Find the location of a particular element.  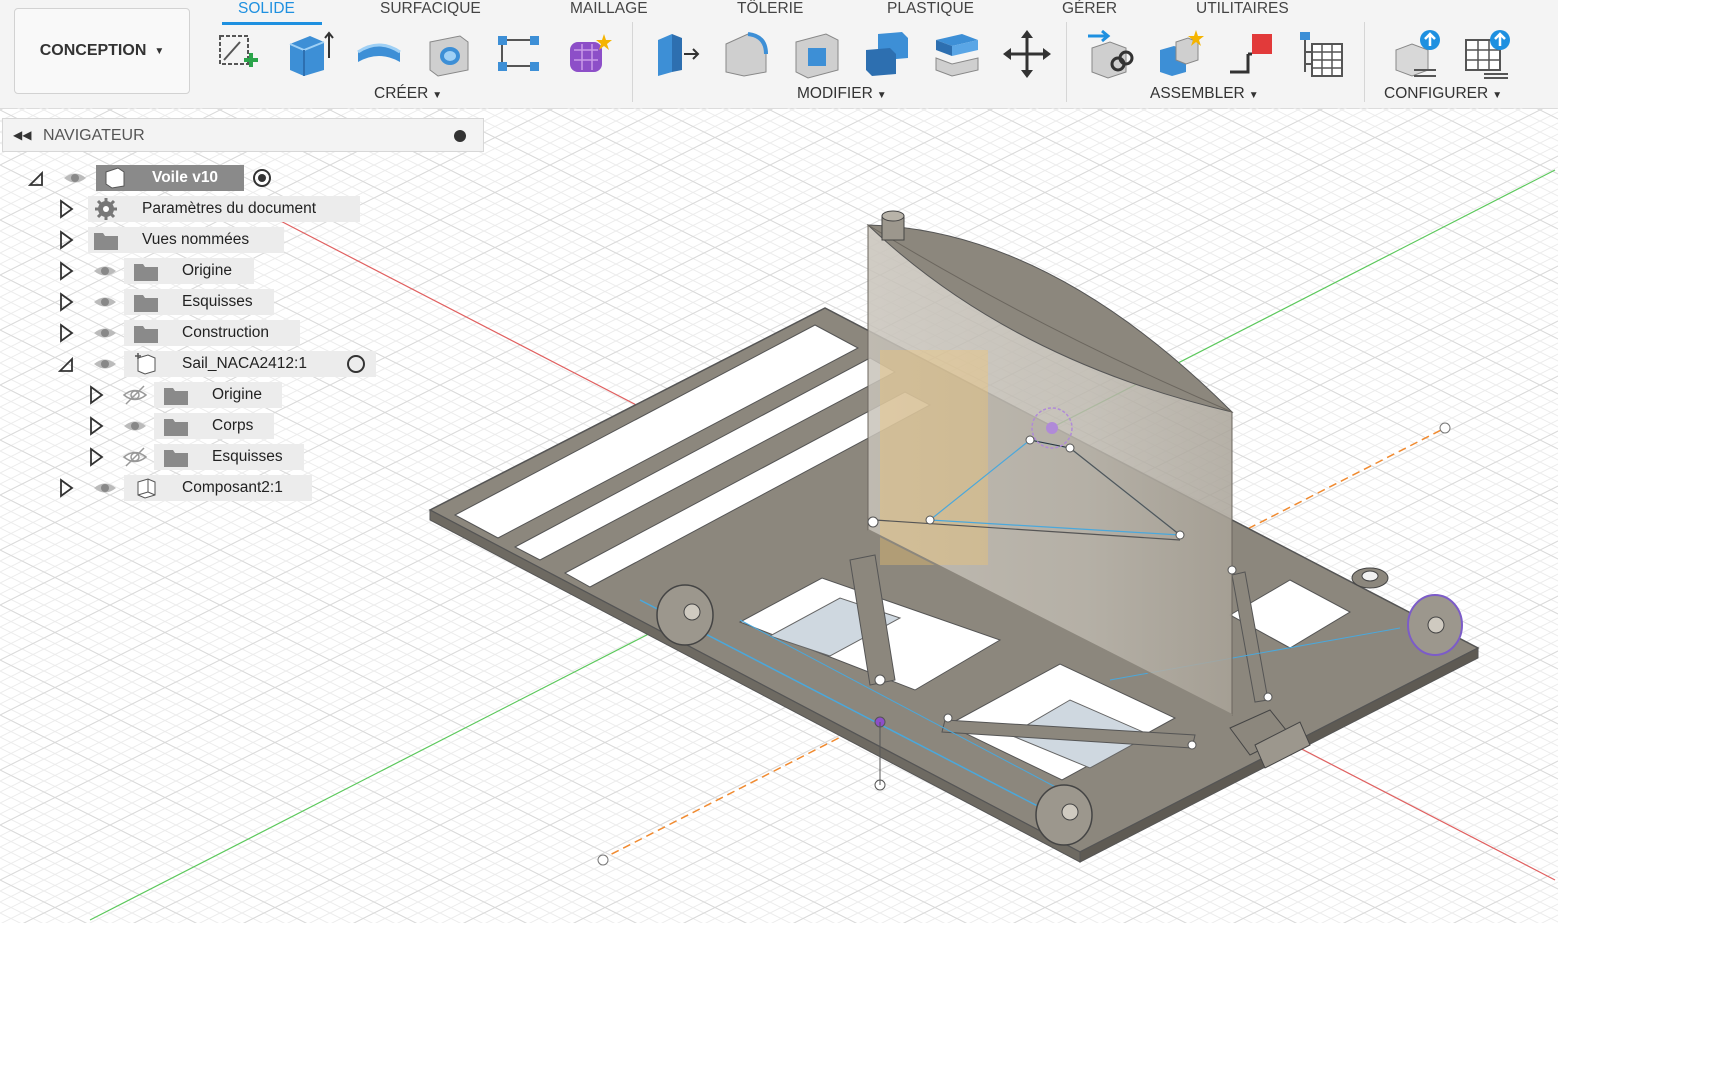

tab-tolerie: TÔLERIE is located at coordinates (770, 10).